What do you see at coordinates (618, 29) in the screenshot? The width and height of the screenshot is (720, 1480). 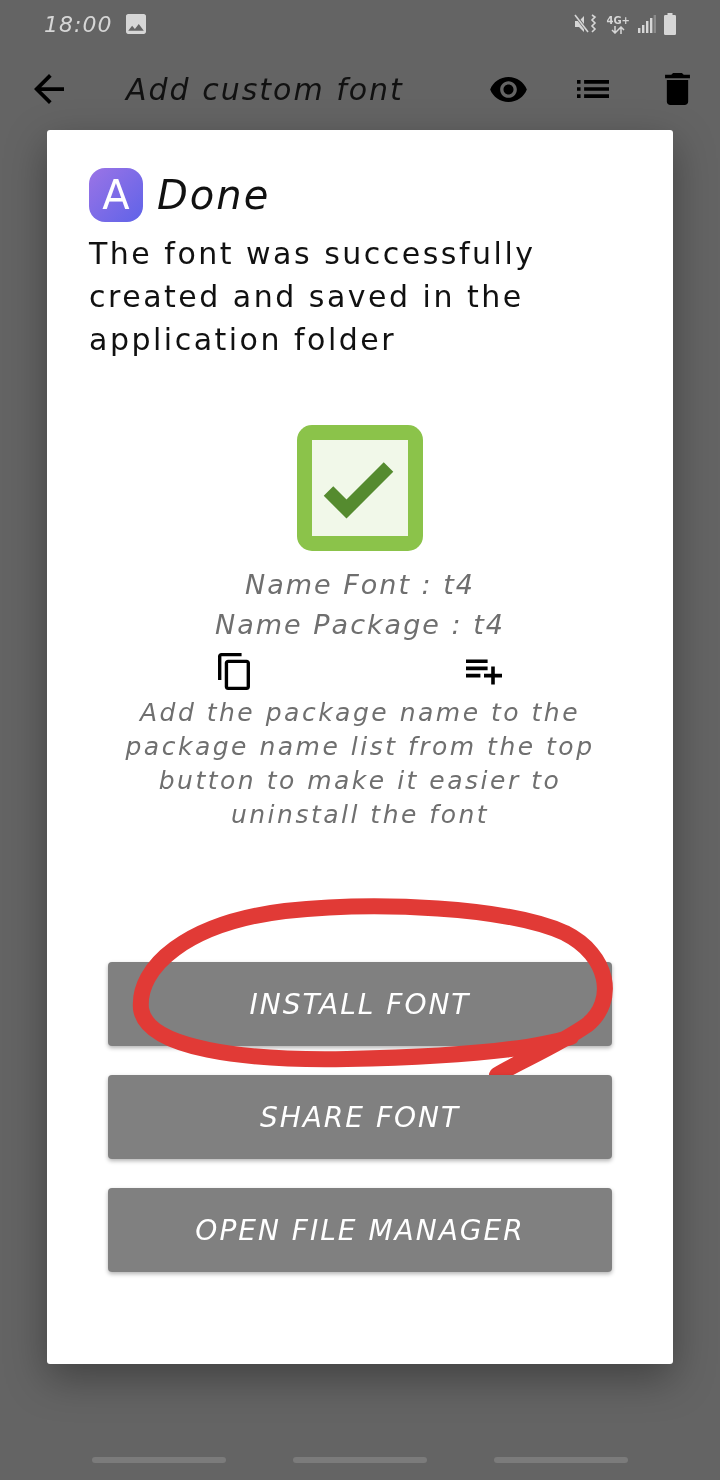 I see `data-arrows-icon` at bounding box center [618, 29].